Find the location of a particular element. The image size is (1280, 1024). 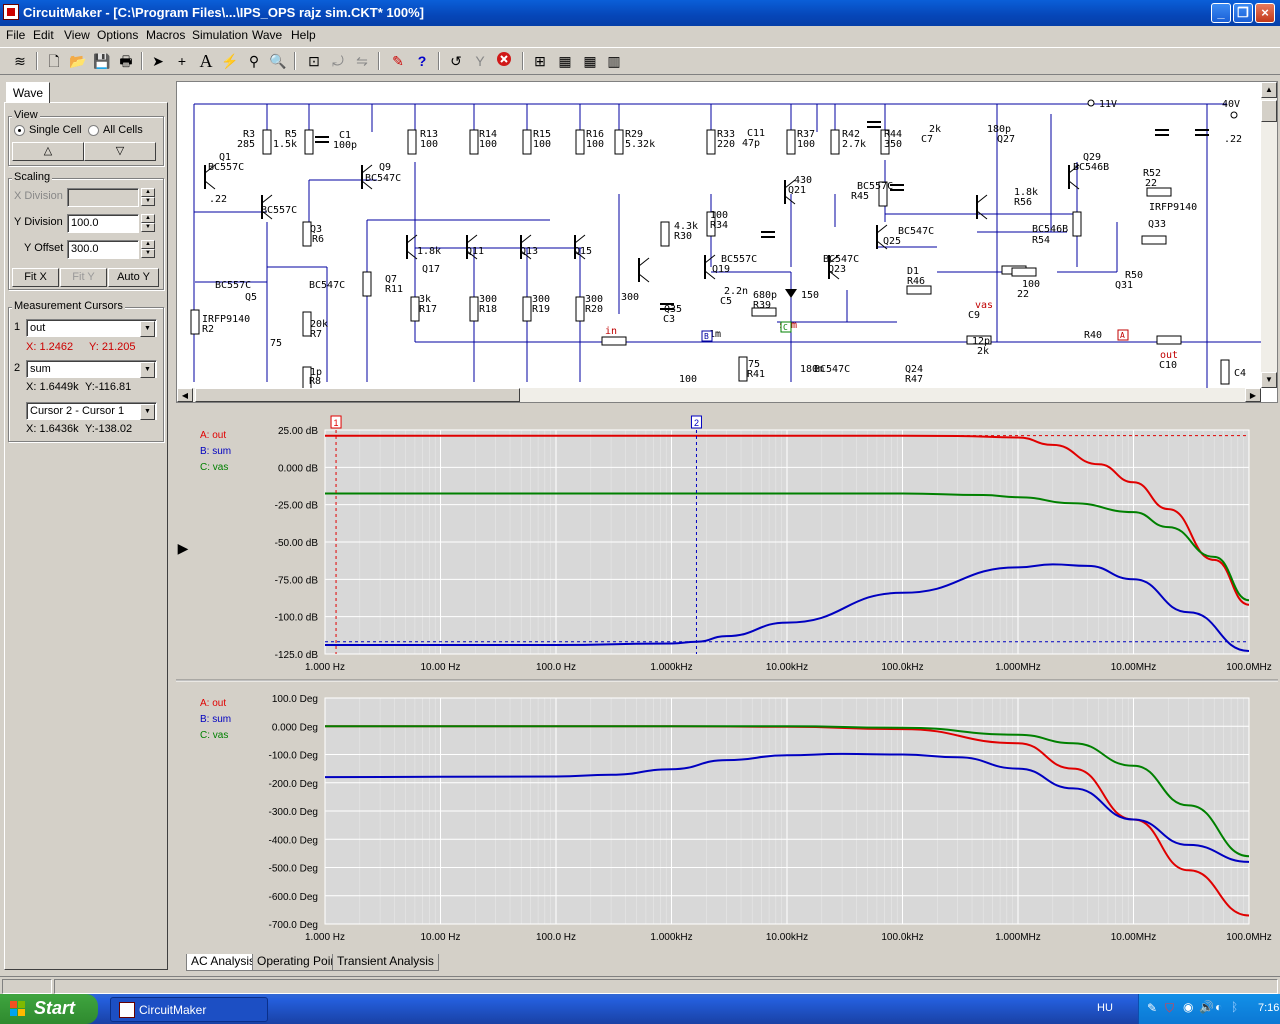

menu-edit: Edit is located at coordinates (43, 35).